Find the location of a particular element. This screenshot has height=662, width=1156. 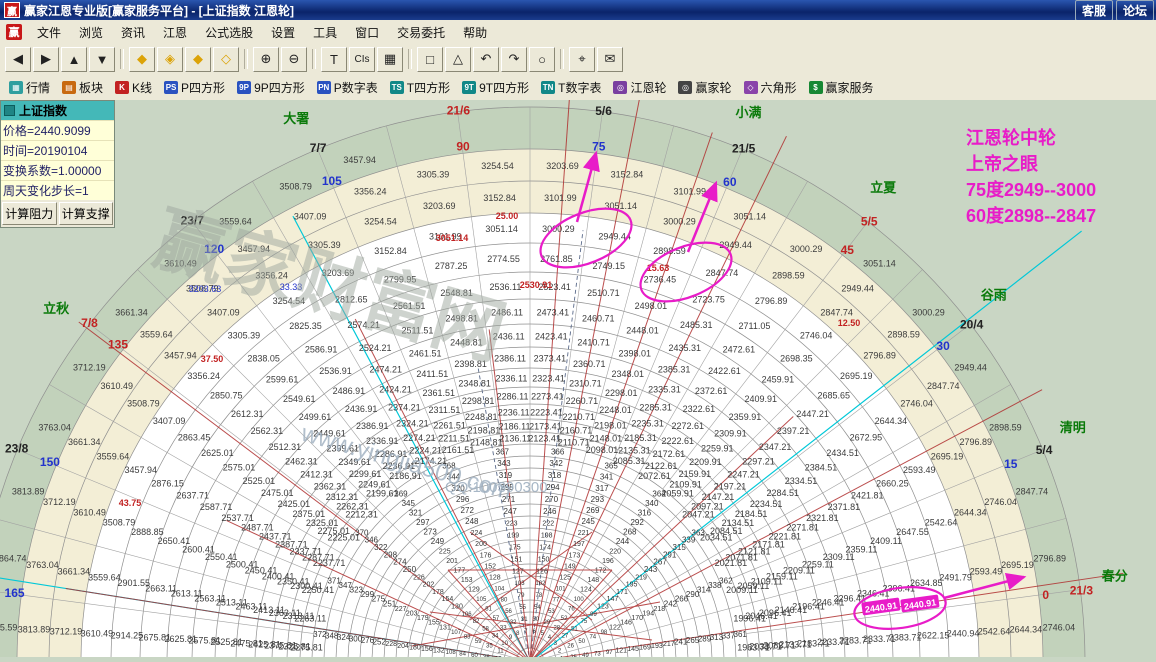

svg-text: 152 is located at coordinates (490, 566).